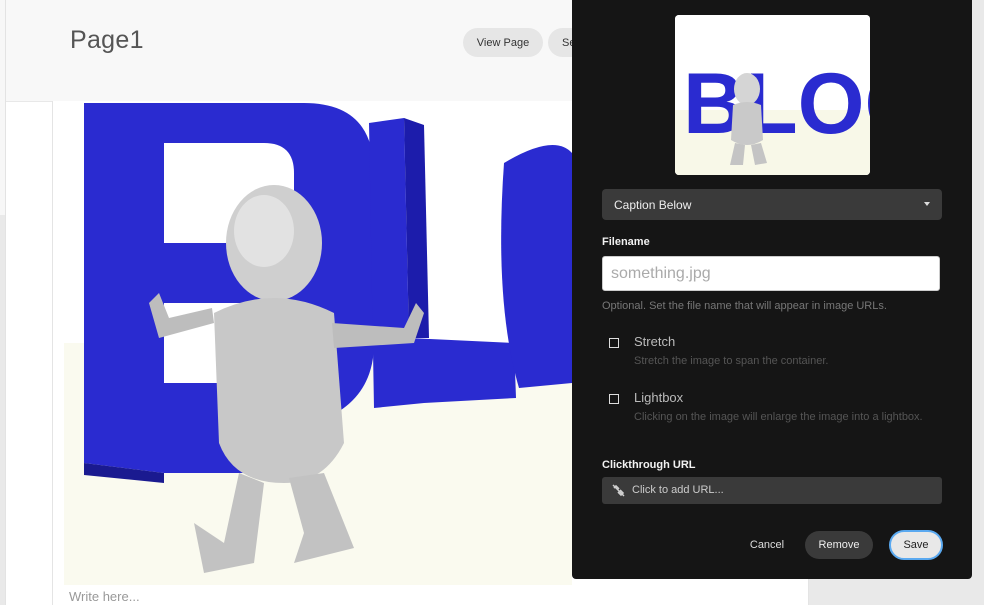 The width and height of the screenshot is (984, 605). I want to click on filename-input: something.jpg, so click(771, 273).